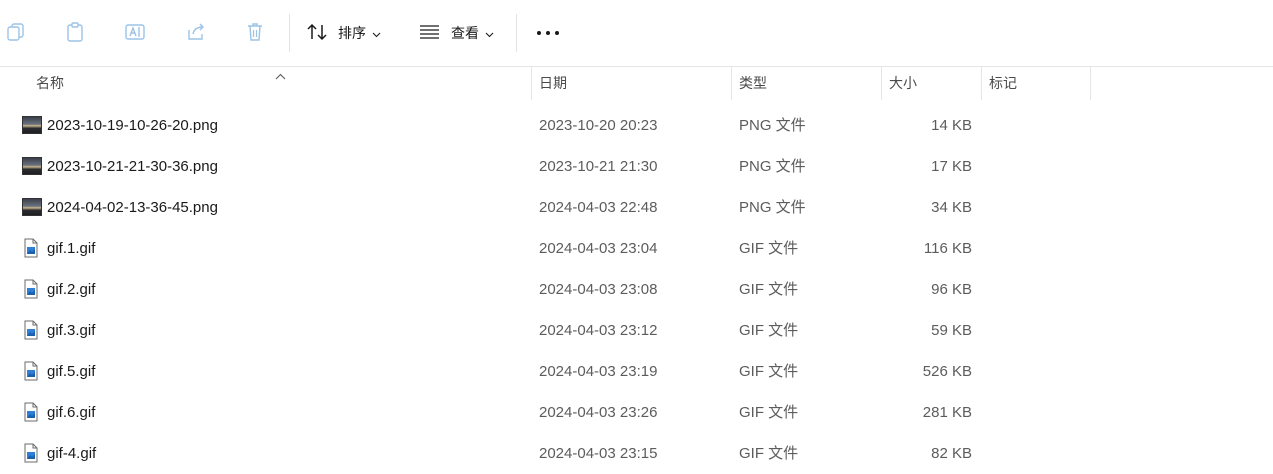  What do you see at coordinates (951, 330) in the screenshot?
I see `file-size: 59 KB` at bounding box center [951, 330].